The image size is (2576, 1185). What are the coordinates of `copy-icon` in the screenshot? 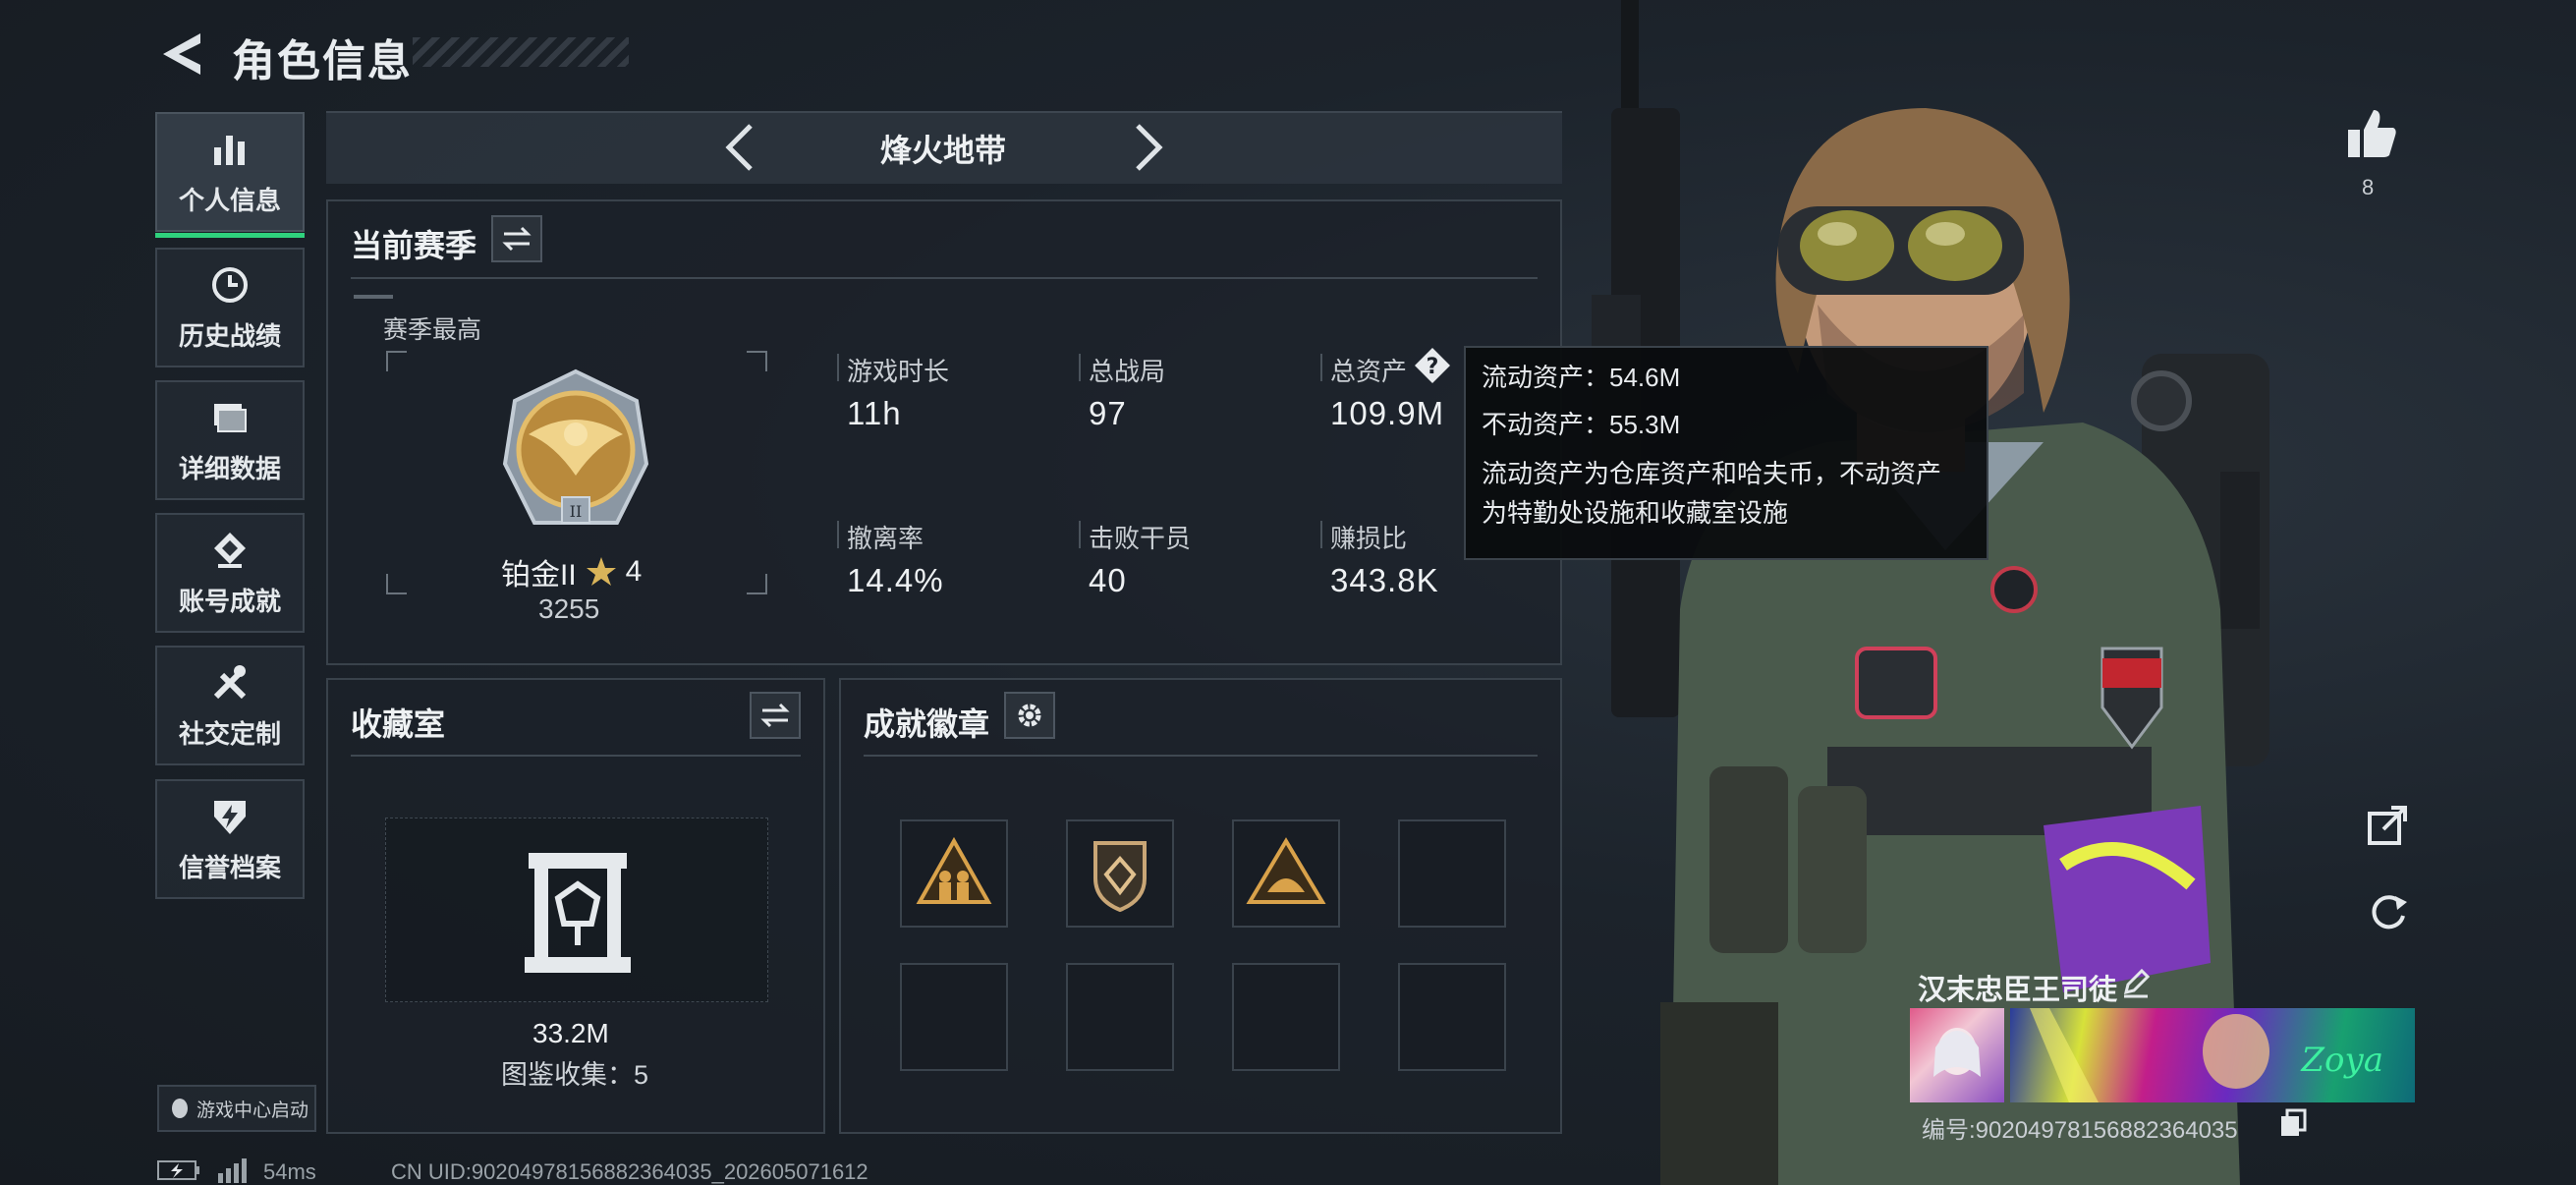 It's located at (2293, 1123).